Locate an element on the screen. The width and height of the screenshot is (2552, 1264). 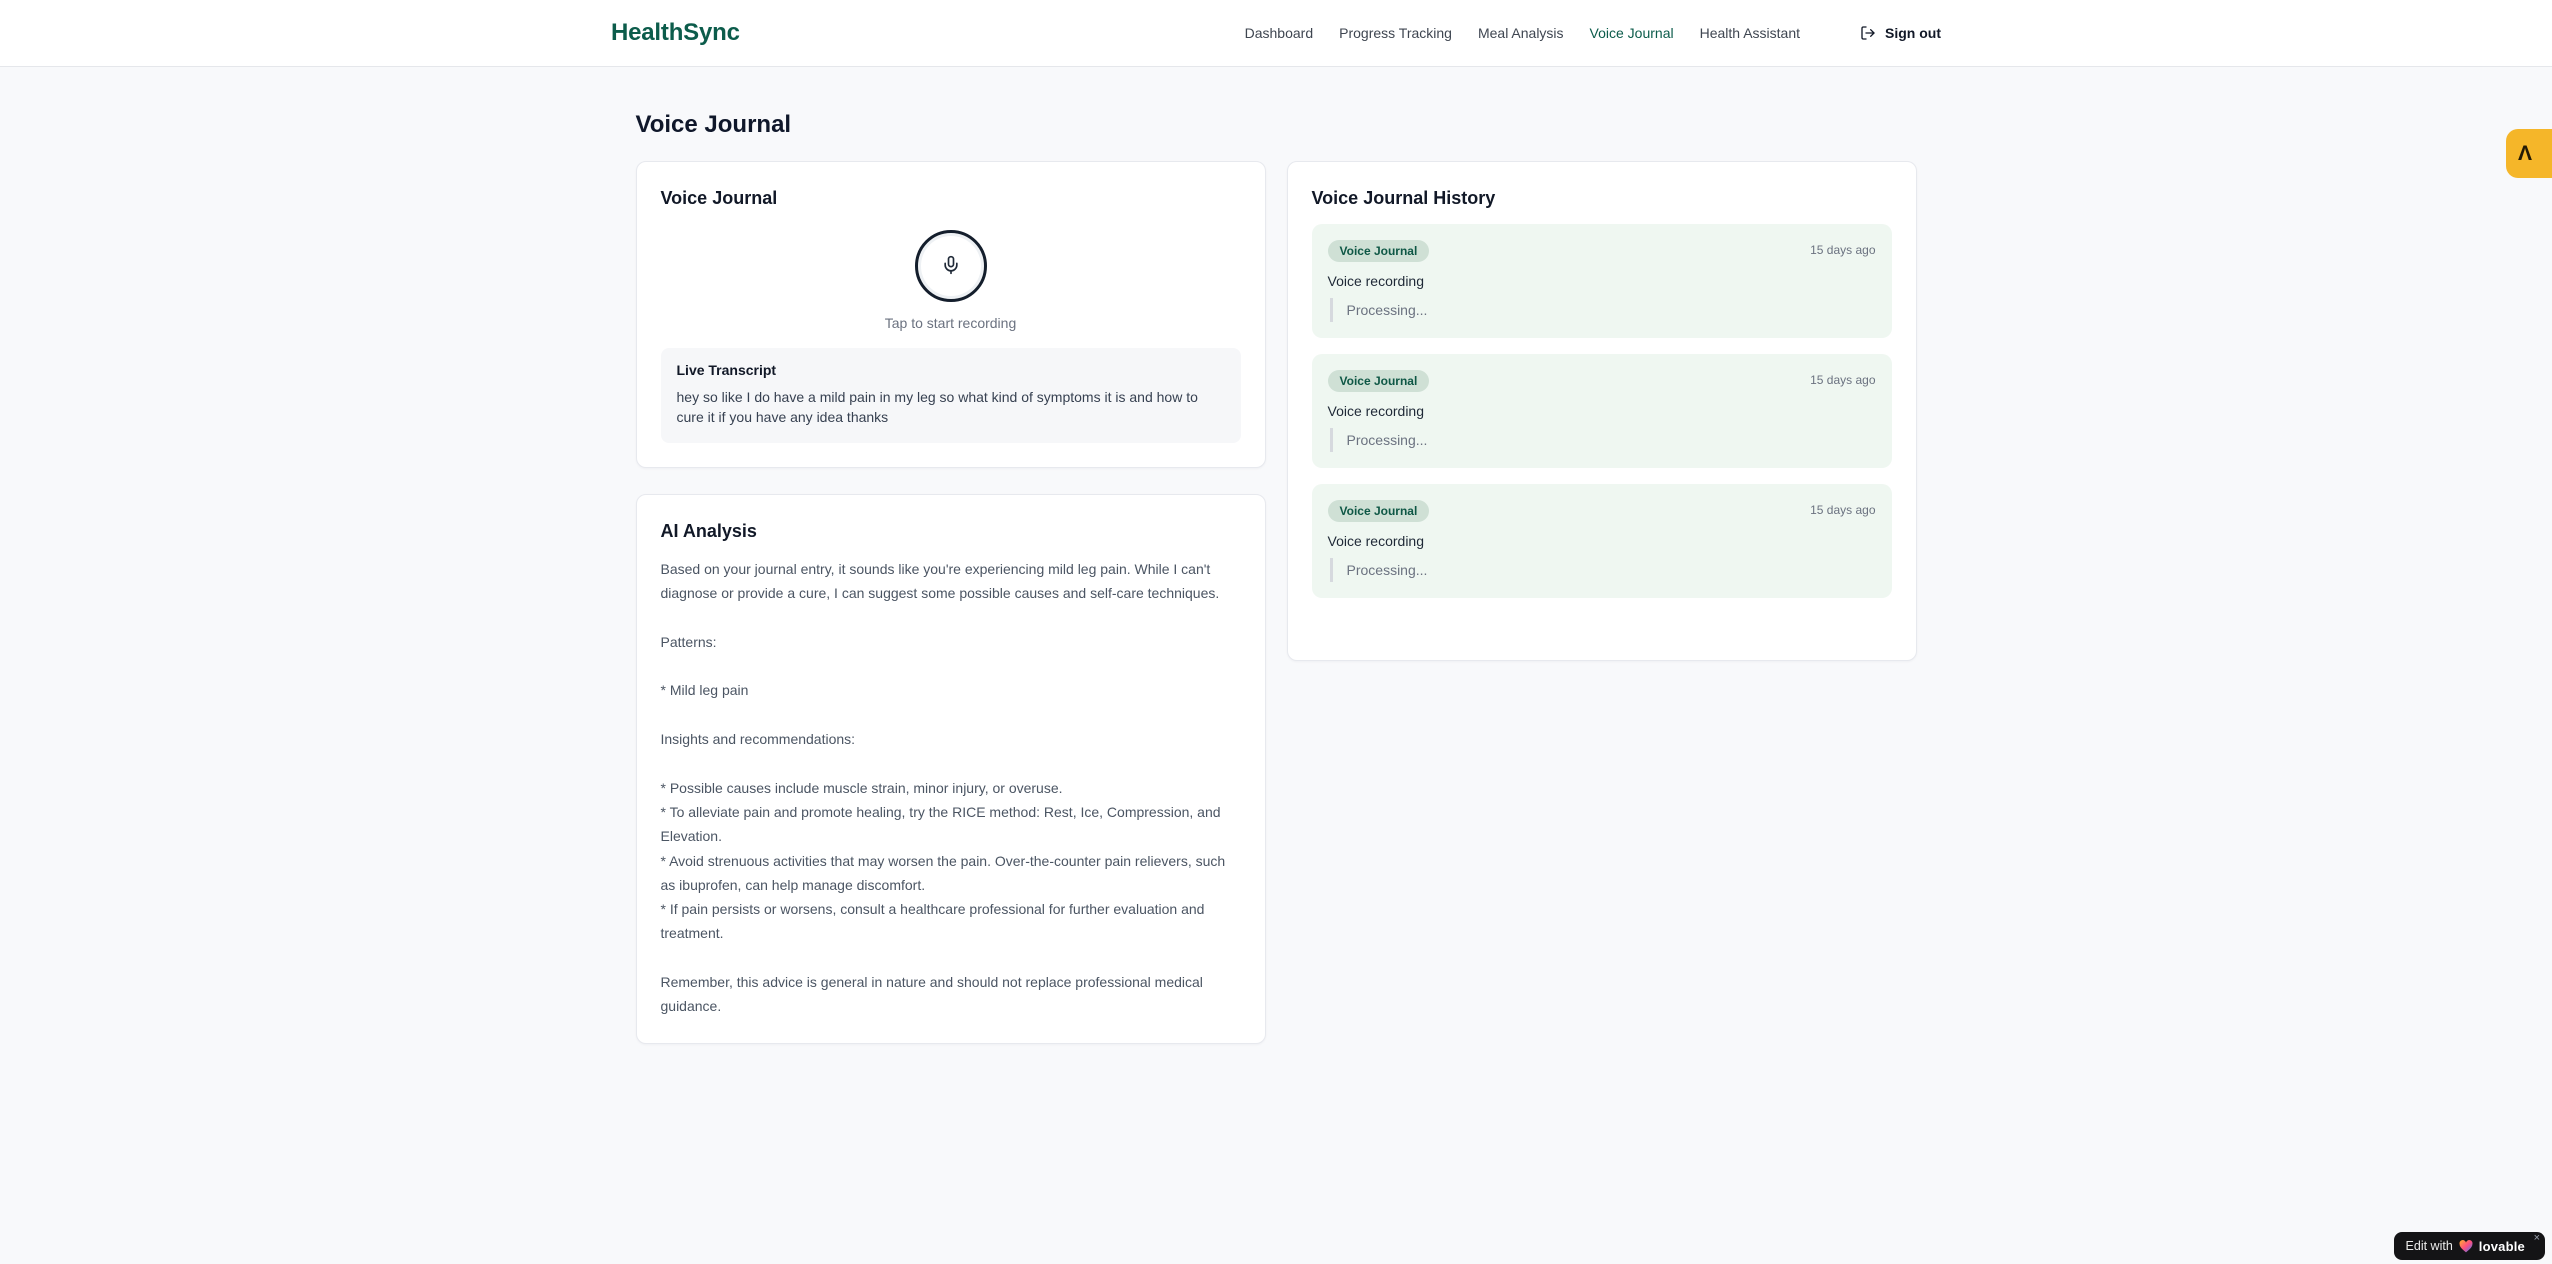
nav-item-progress-tracking: Progress Tracking is located at coordinates (1395, 33).